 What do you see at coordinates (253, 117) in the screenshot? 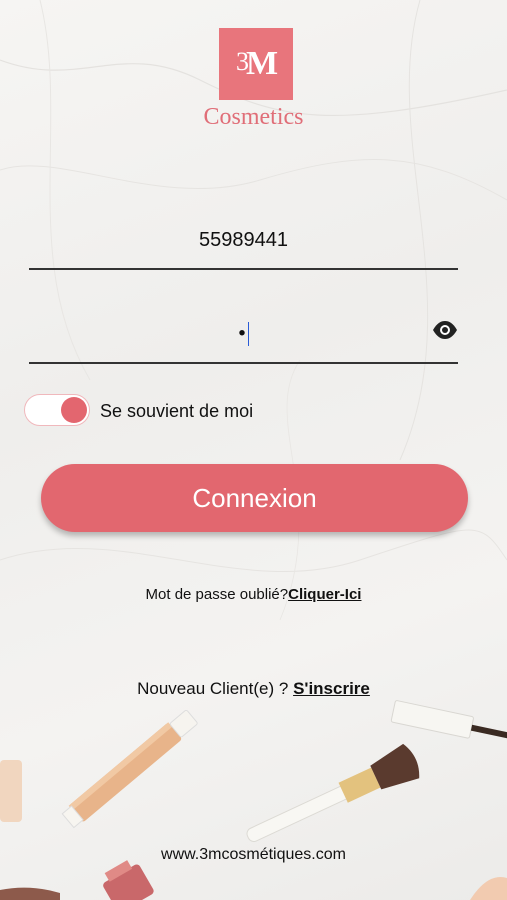
I see `brand-name: Cosmetics` at bounding box center [253, 117].